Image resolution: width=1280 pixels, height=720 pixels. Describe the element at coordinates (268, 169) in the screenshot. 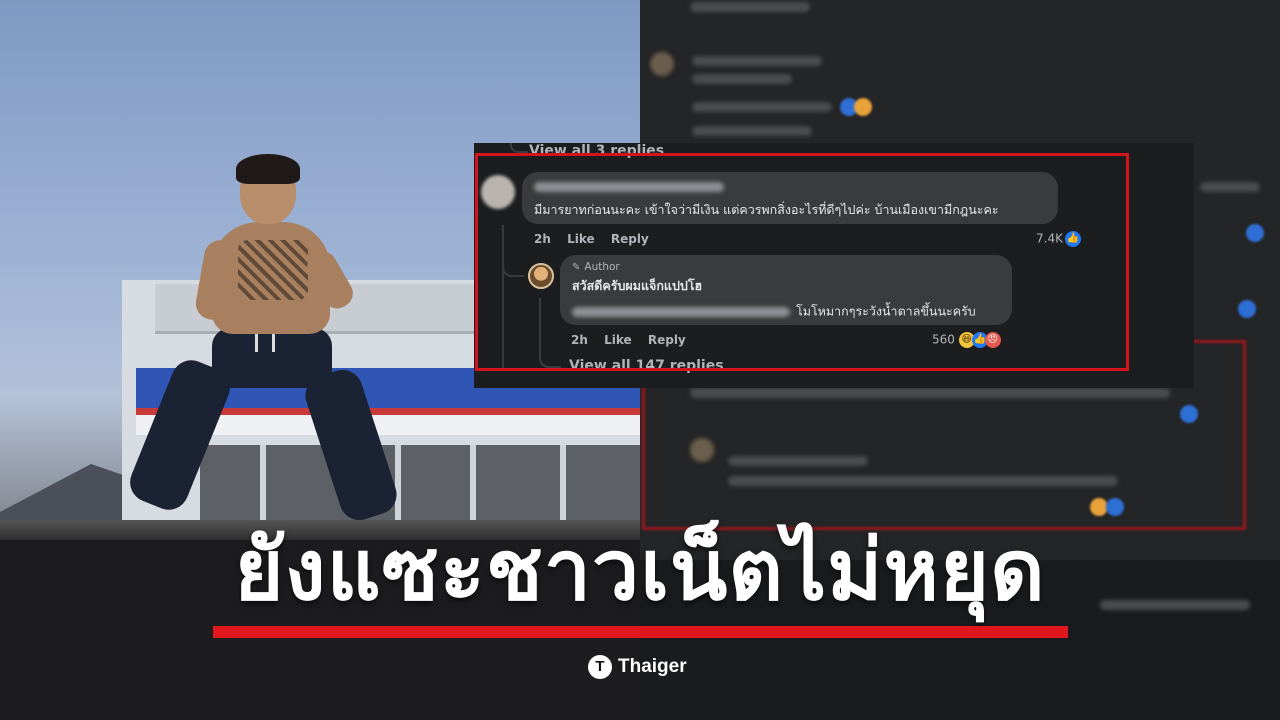

I see `person-hair` at that location.